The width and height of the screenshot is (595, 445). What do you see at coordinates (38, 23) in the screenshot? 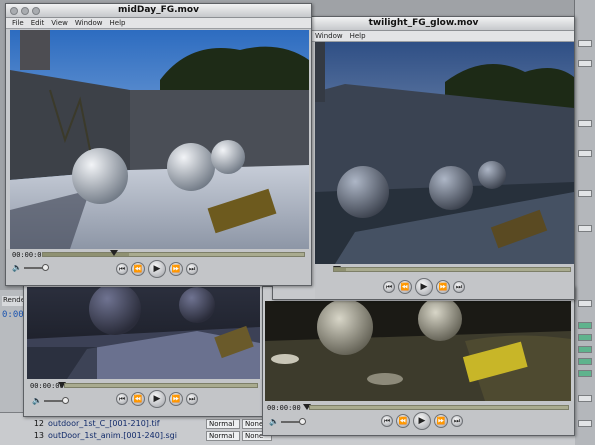
I see `menu-edit: Edit` at bounding box center [38, 23].